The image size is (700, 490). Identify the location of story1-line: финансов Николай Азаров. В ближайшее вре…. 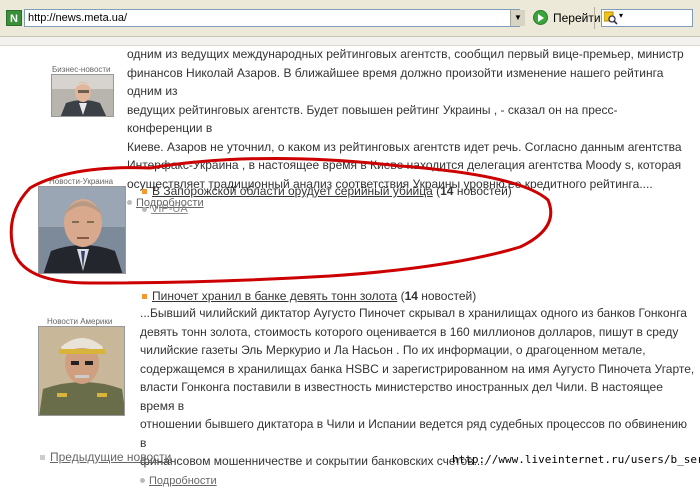
(409, 82).